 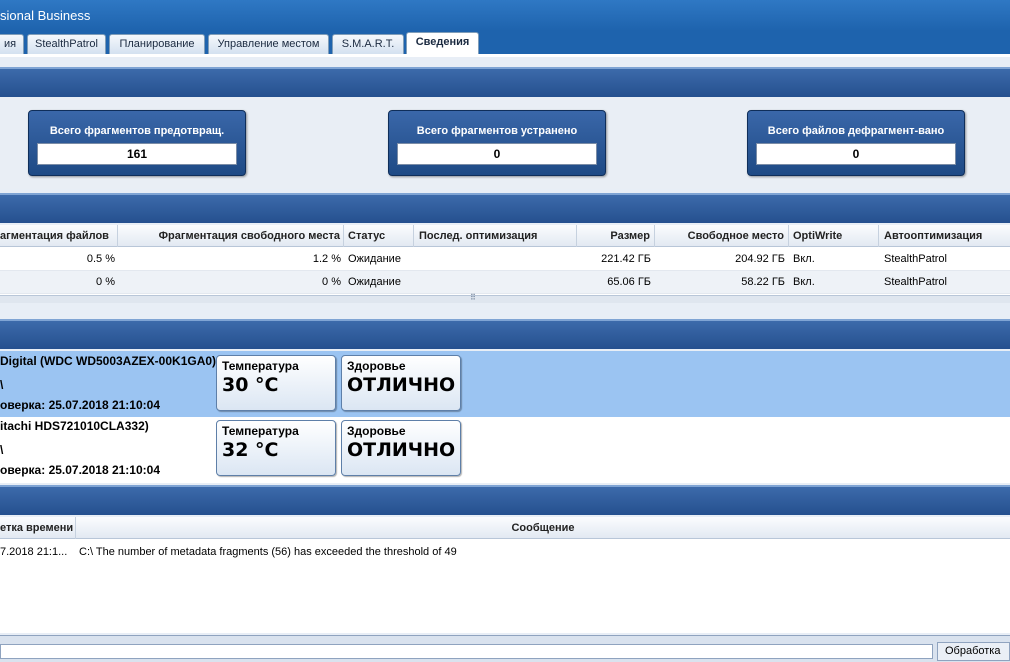 What do you see at coordinates (74, 426) in the screenshot?
I see `disk-name: itachi HDS721010CLA332)` at bounding box center [74, 426].